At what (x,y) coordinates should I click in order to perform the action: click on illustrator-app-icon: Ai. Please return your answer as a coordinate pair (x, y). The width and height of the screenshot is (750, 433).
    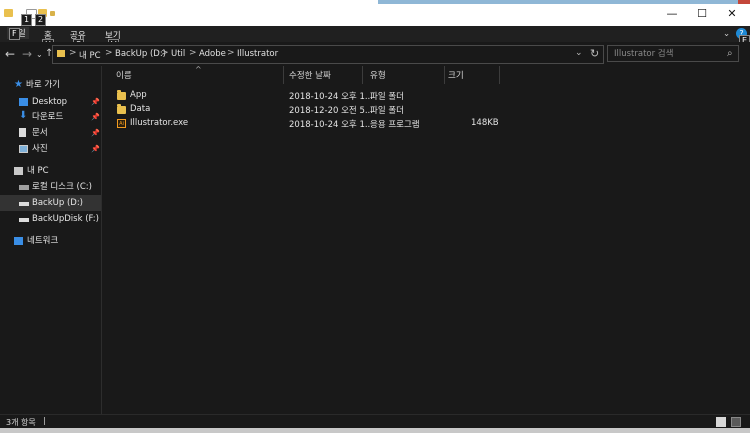
    Looking at the image, I should click on (121, 123).